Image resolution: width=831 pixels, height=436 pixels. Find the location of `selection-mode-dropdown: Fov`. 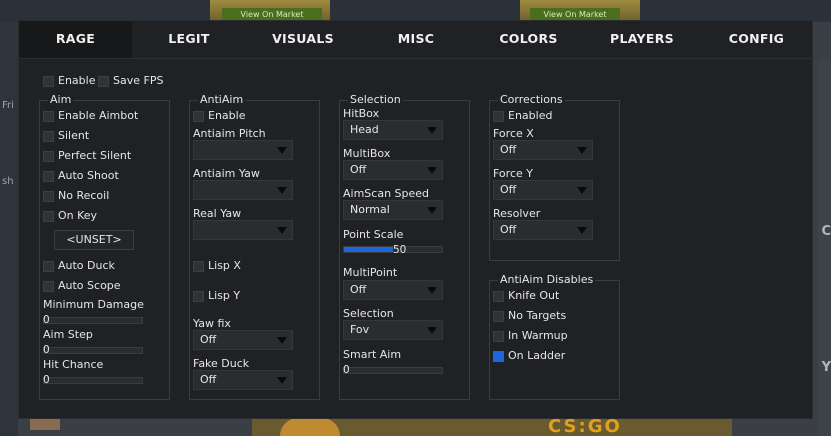

selection-mode-dropdown: Fov is located at coordinates (393, 330).